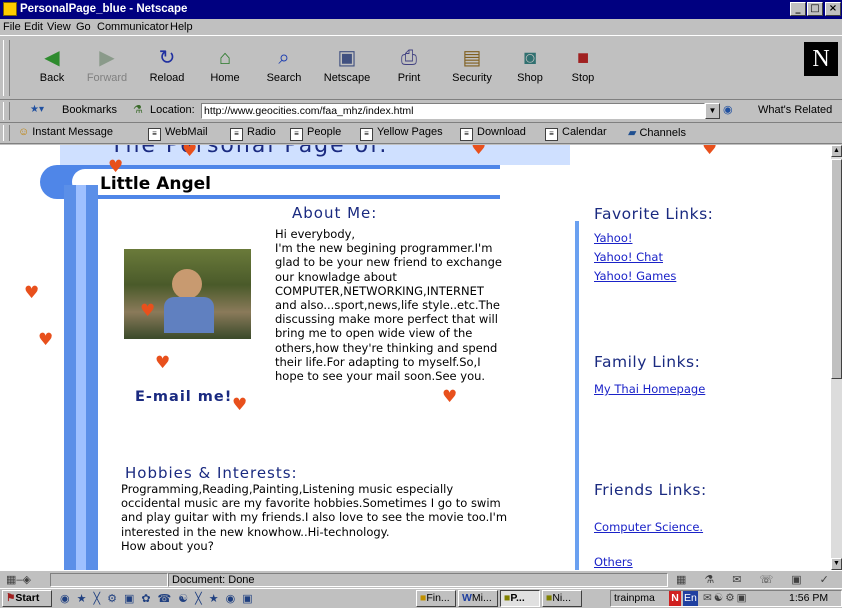 This screenshot has height=608, width=842. What do you see at coordinates (759, 579) in the screenshot?
I see `component-bar-icons: ▦⚗✉☏▣✓` at bounding box center [759, 579].